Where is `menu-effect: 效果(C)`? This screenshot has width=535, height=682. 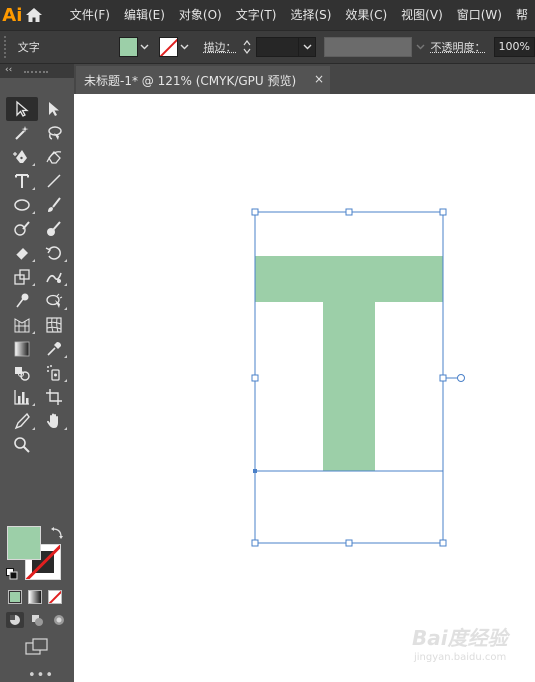
menu-effect: 效果(C) is located at coordinates (366, 15).